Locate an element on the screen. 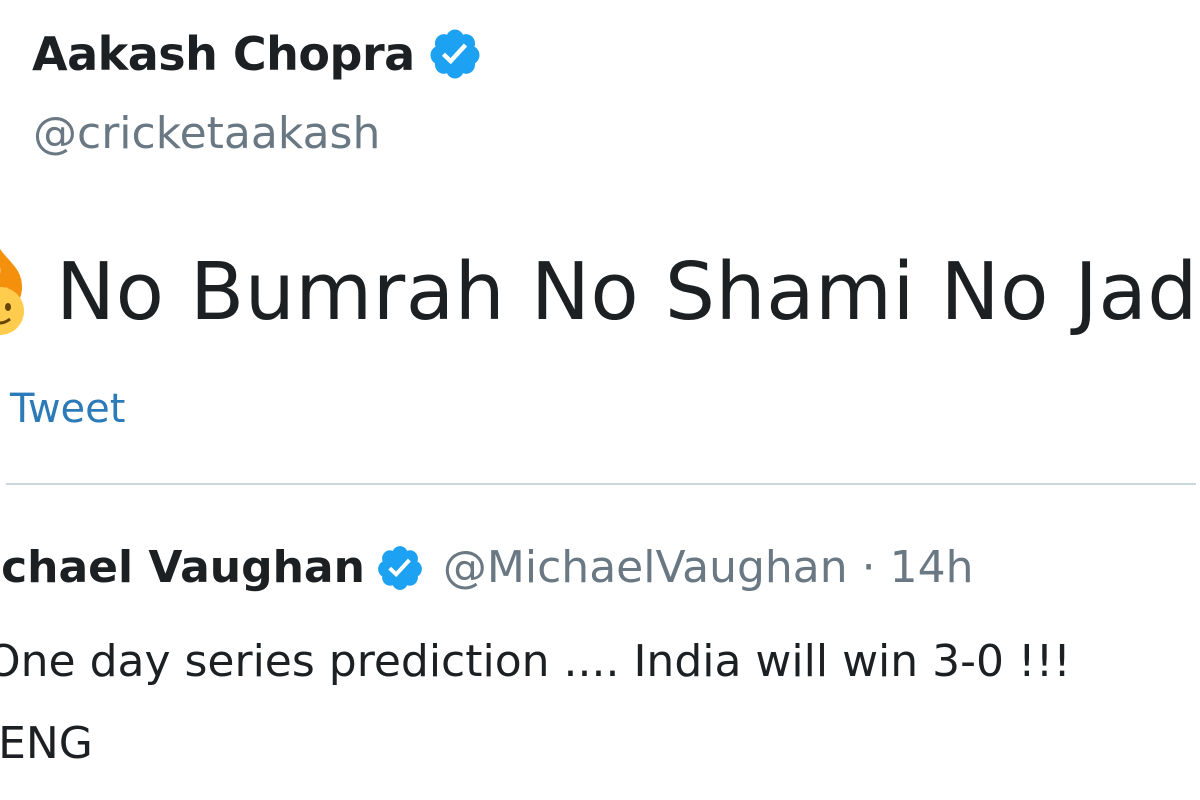  author-handle: @cricketaakash is located at coordinates (206, 133).